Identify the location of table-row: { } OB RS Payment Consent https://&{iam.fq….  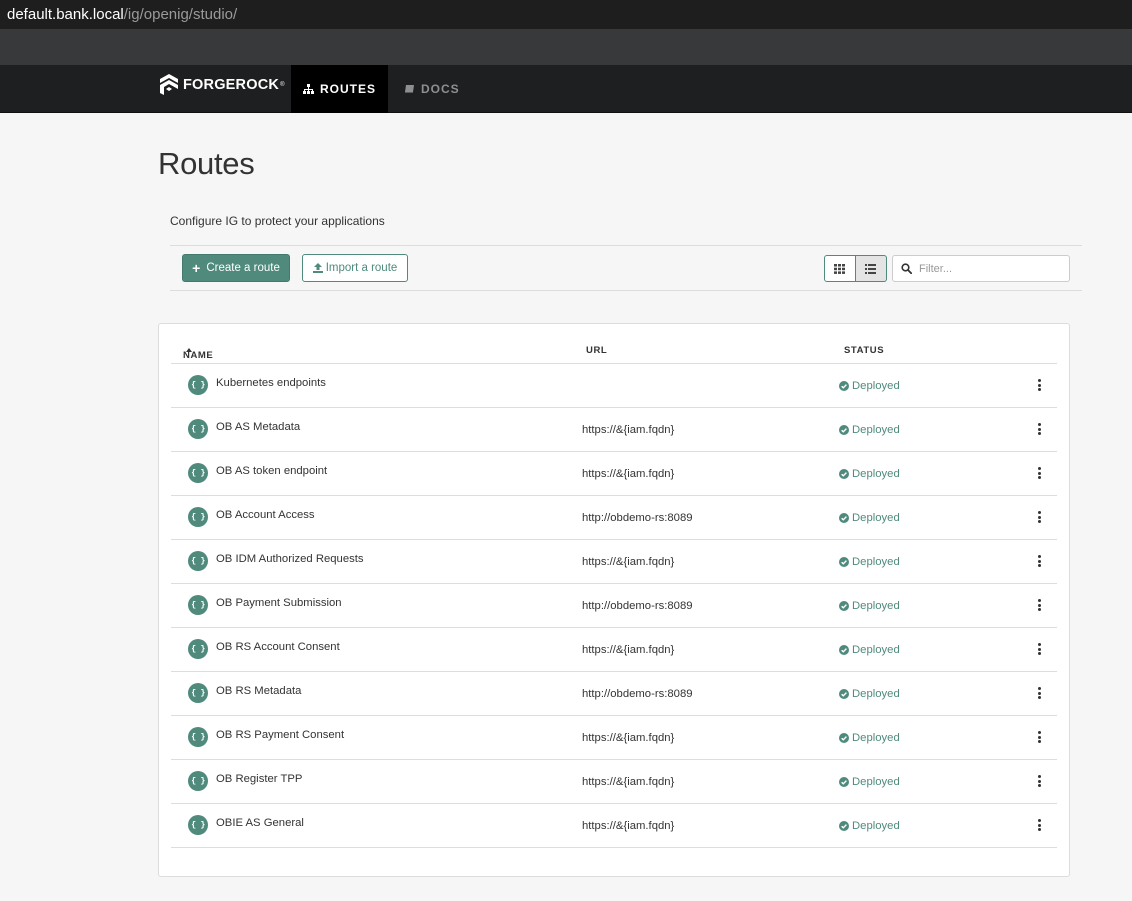
(614, 738).